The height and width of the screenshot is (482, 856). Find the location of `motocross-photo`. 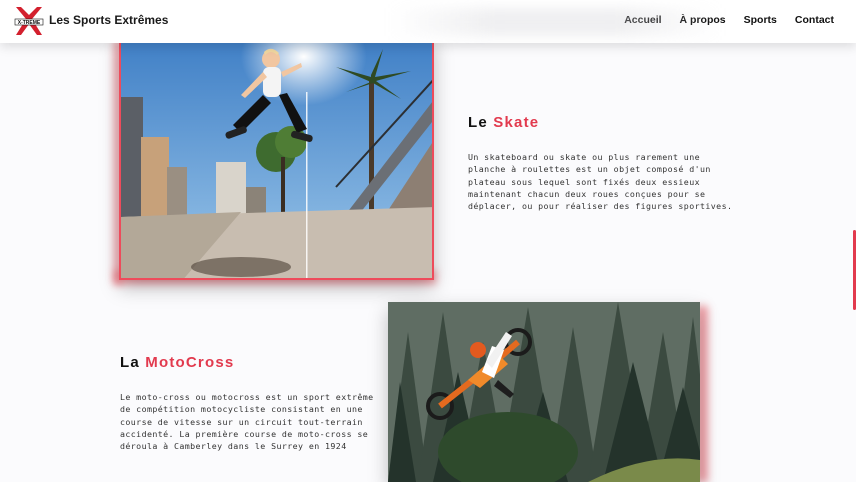

motocross-photo is located at coordinates (544, 392).